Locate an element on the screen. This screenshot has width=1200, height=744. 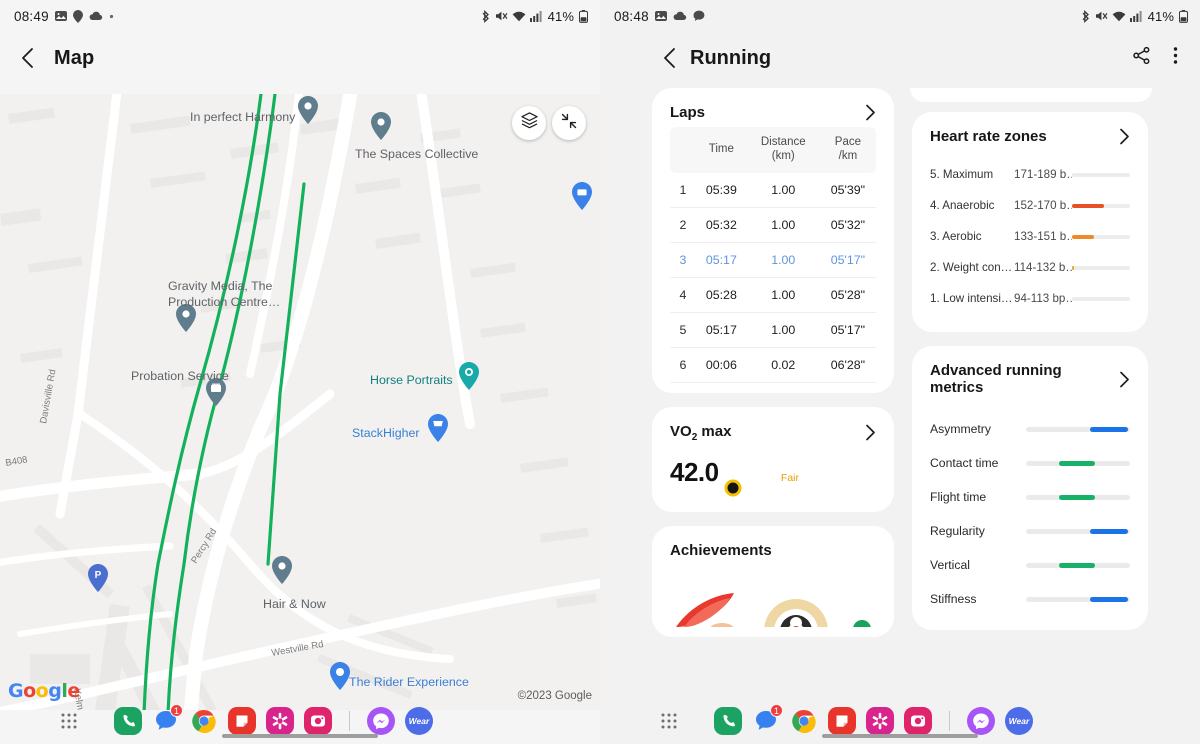
lap-index: 5 is located at coordinates (683, 330).